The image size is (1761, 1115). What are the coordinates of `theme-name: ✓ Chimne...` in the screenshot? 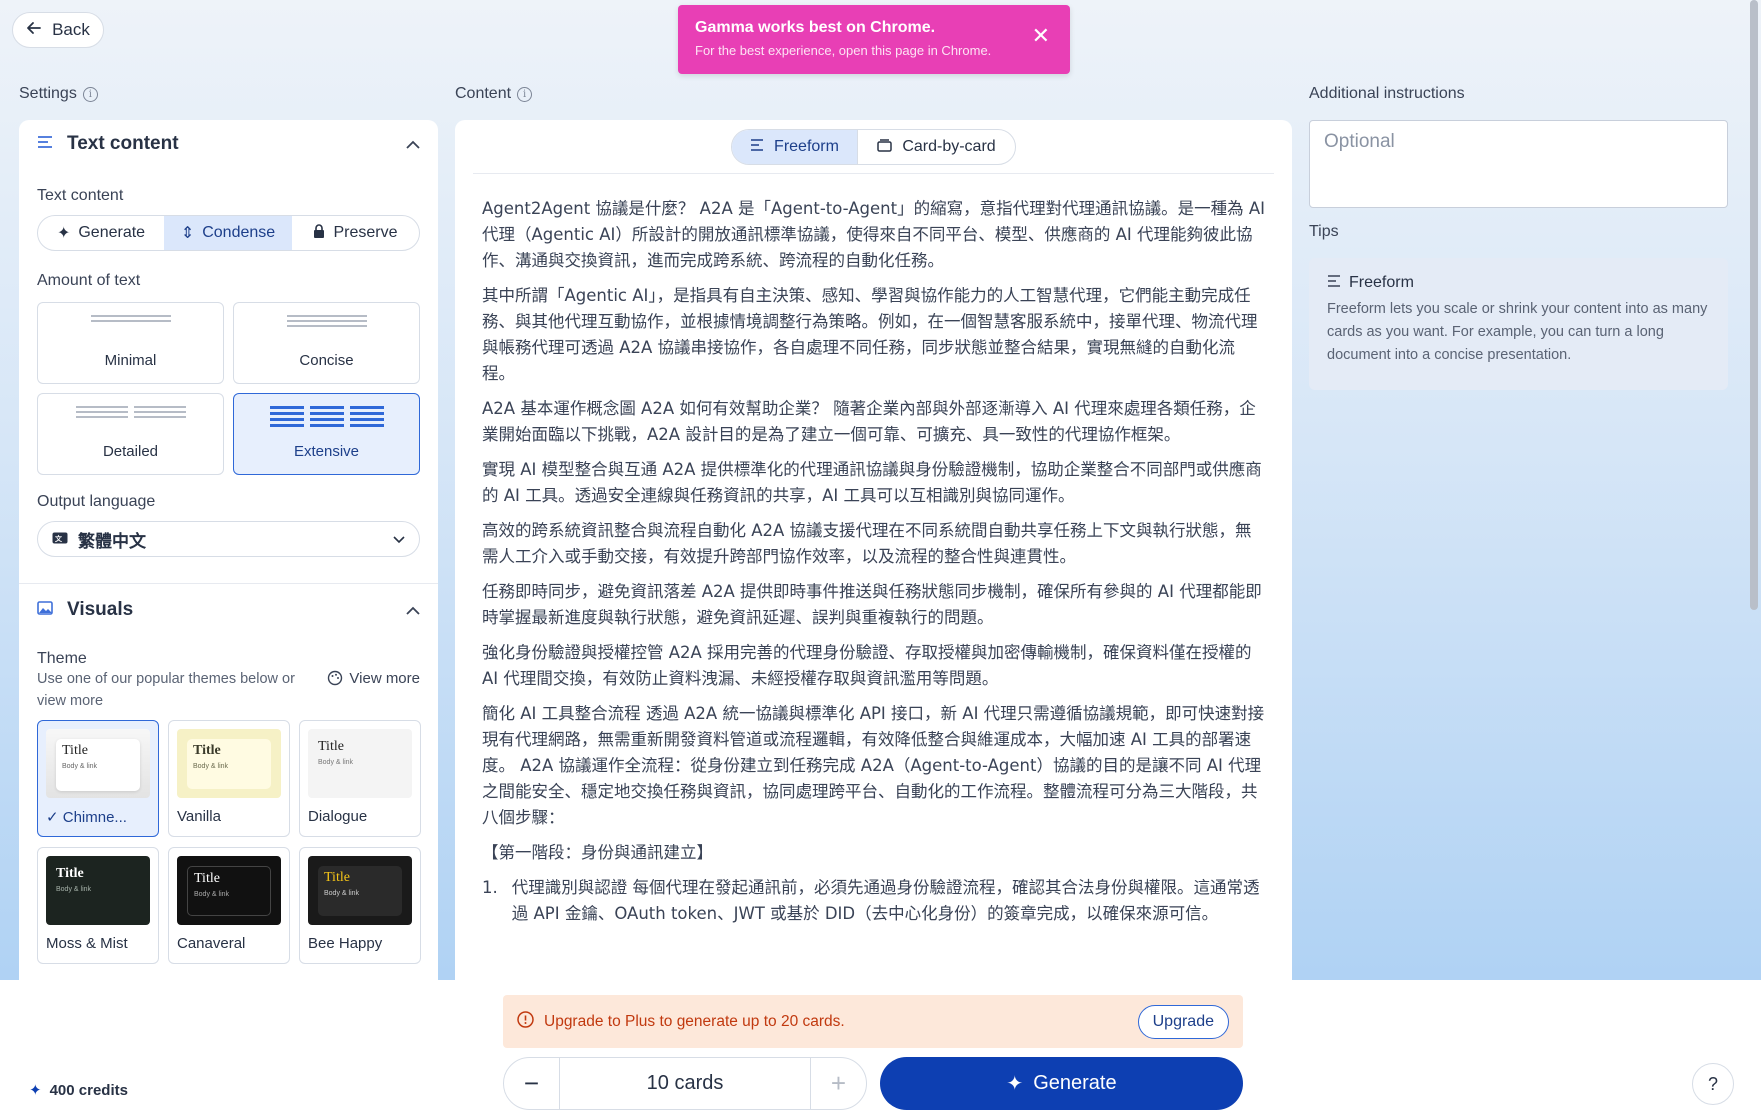 It's located at (86, 817).